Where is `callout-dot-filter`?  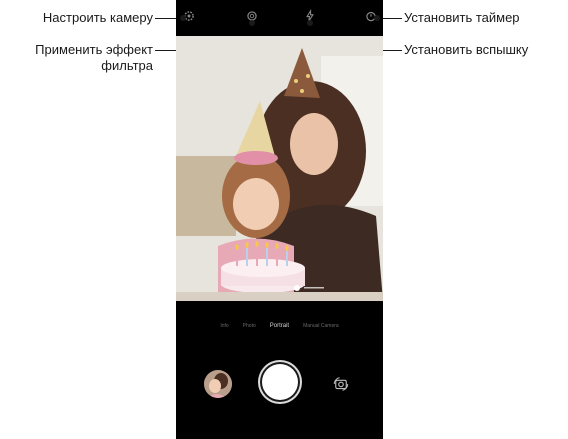
callout-dot-filter is located at coordinates (252, 23).